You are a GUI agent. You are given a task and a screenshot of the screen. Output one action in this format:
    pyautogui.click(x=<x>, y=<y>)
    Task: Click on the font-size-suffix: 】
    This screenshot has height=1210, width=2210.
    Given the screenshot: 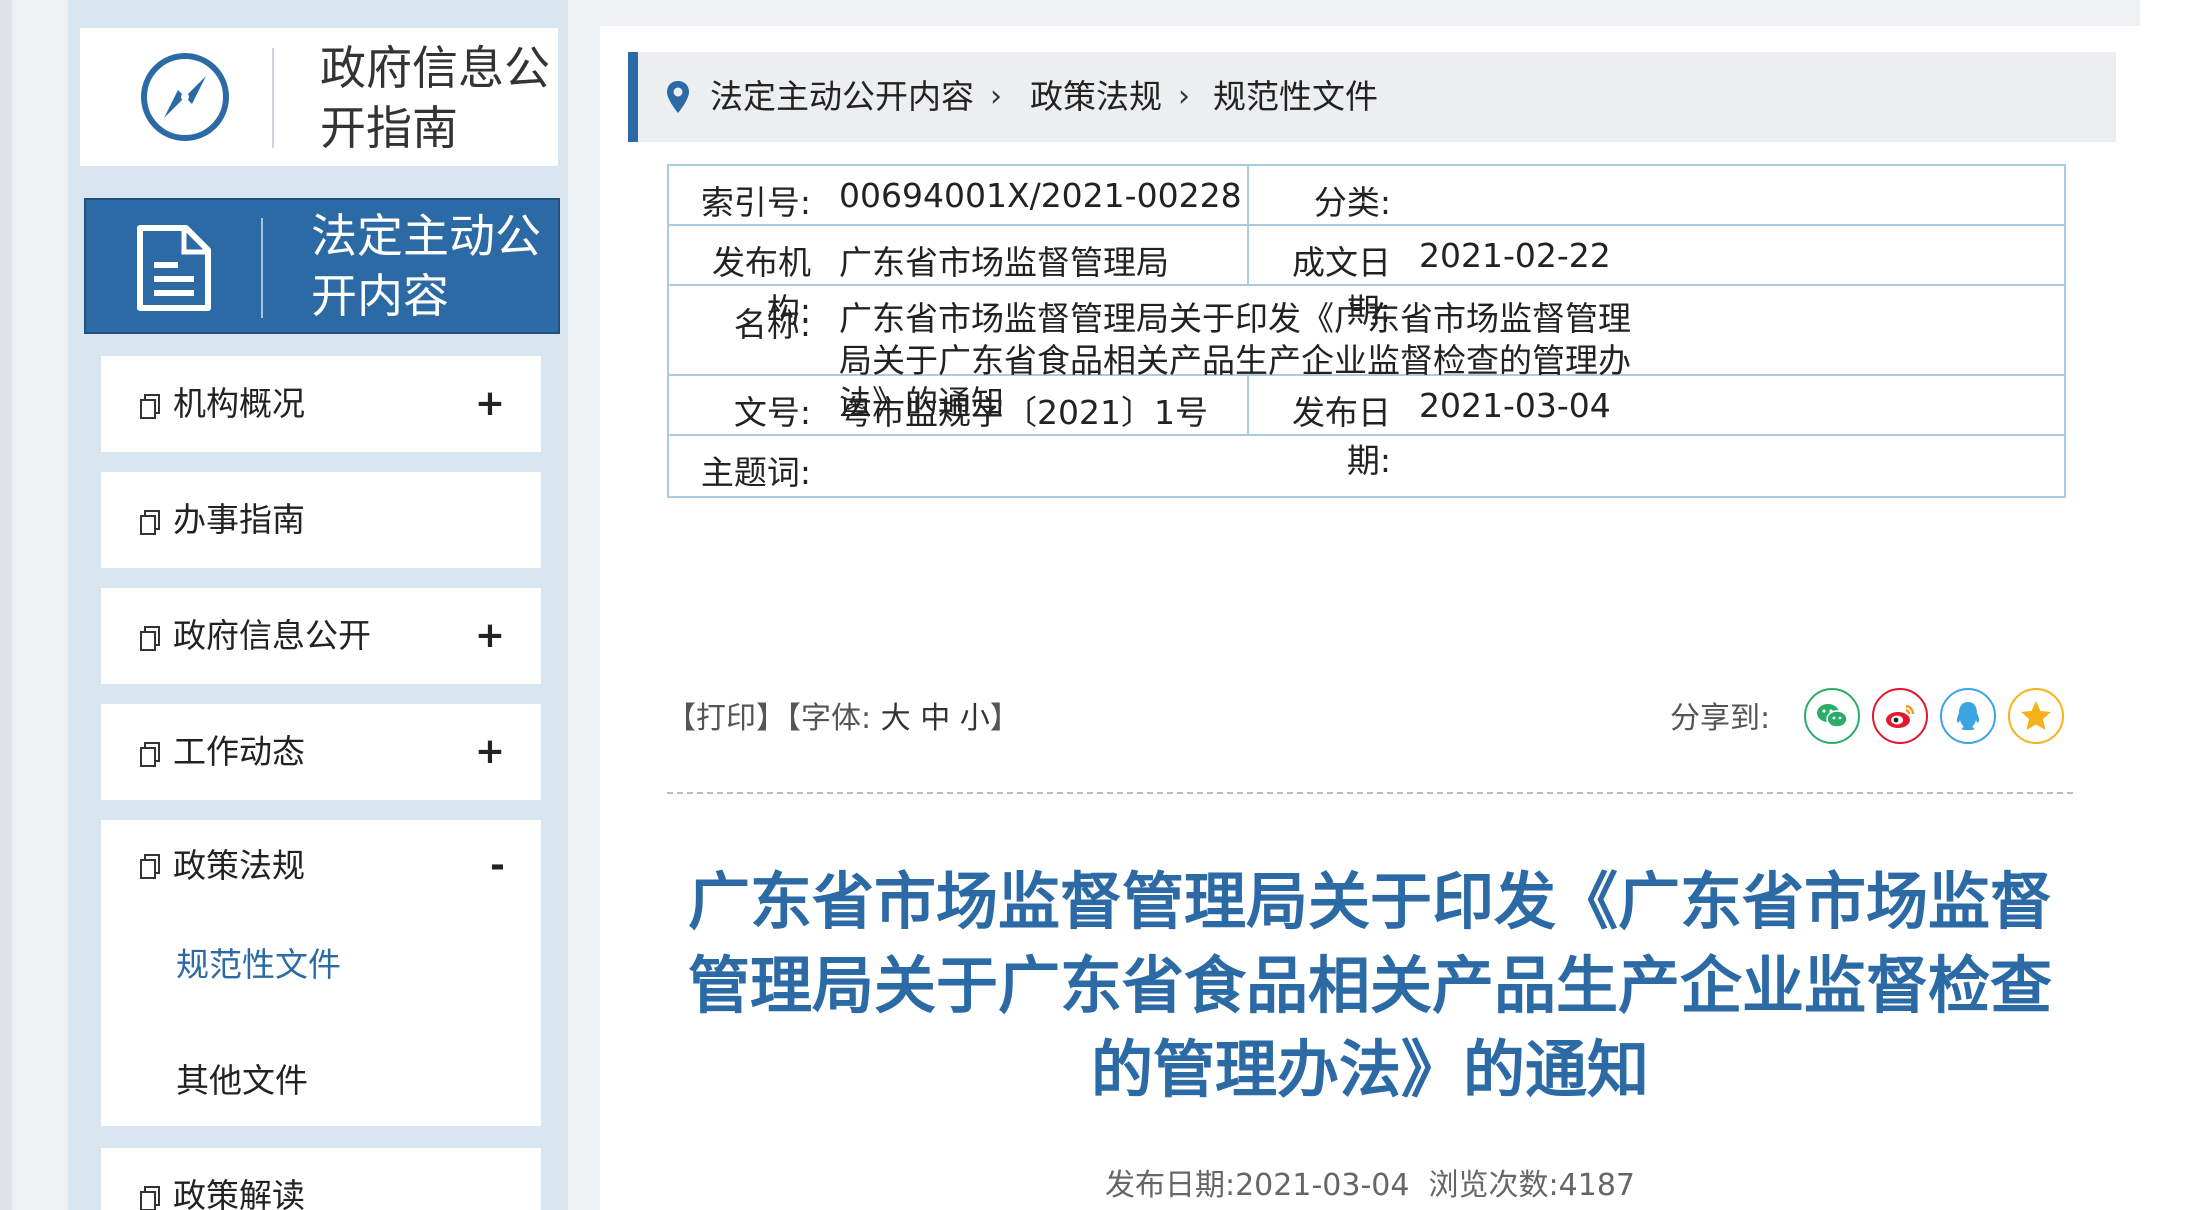 What is the action you would take?
    pyautogui.click(x=1004, y=718)
    